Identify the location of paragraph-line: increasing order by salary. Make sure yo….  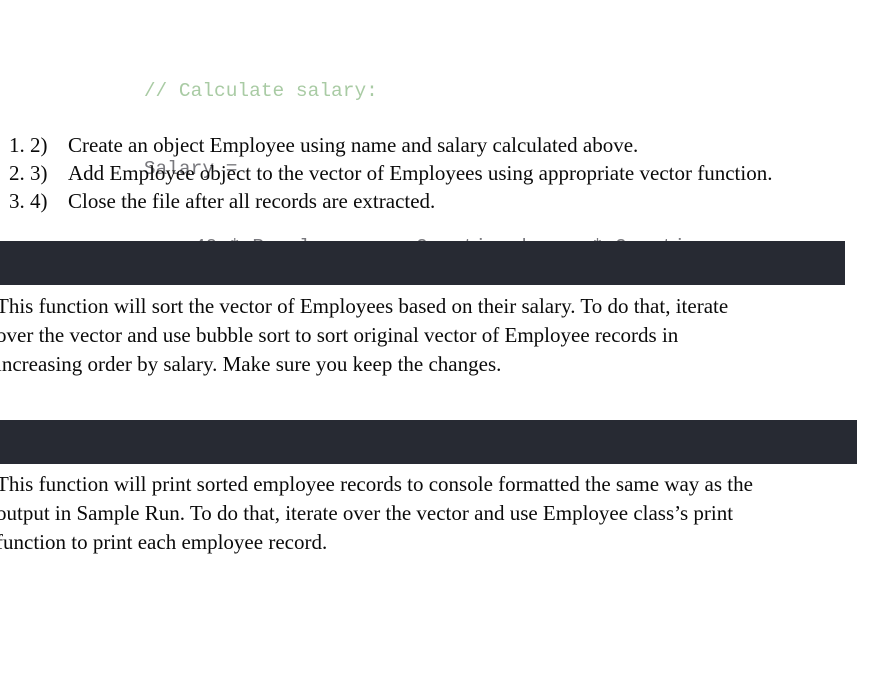
(251, 364).